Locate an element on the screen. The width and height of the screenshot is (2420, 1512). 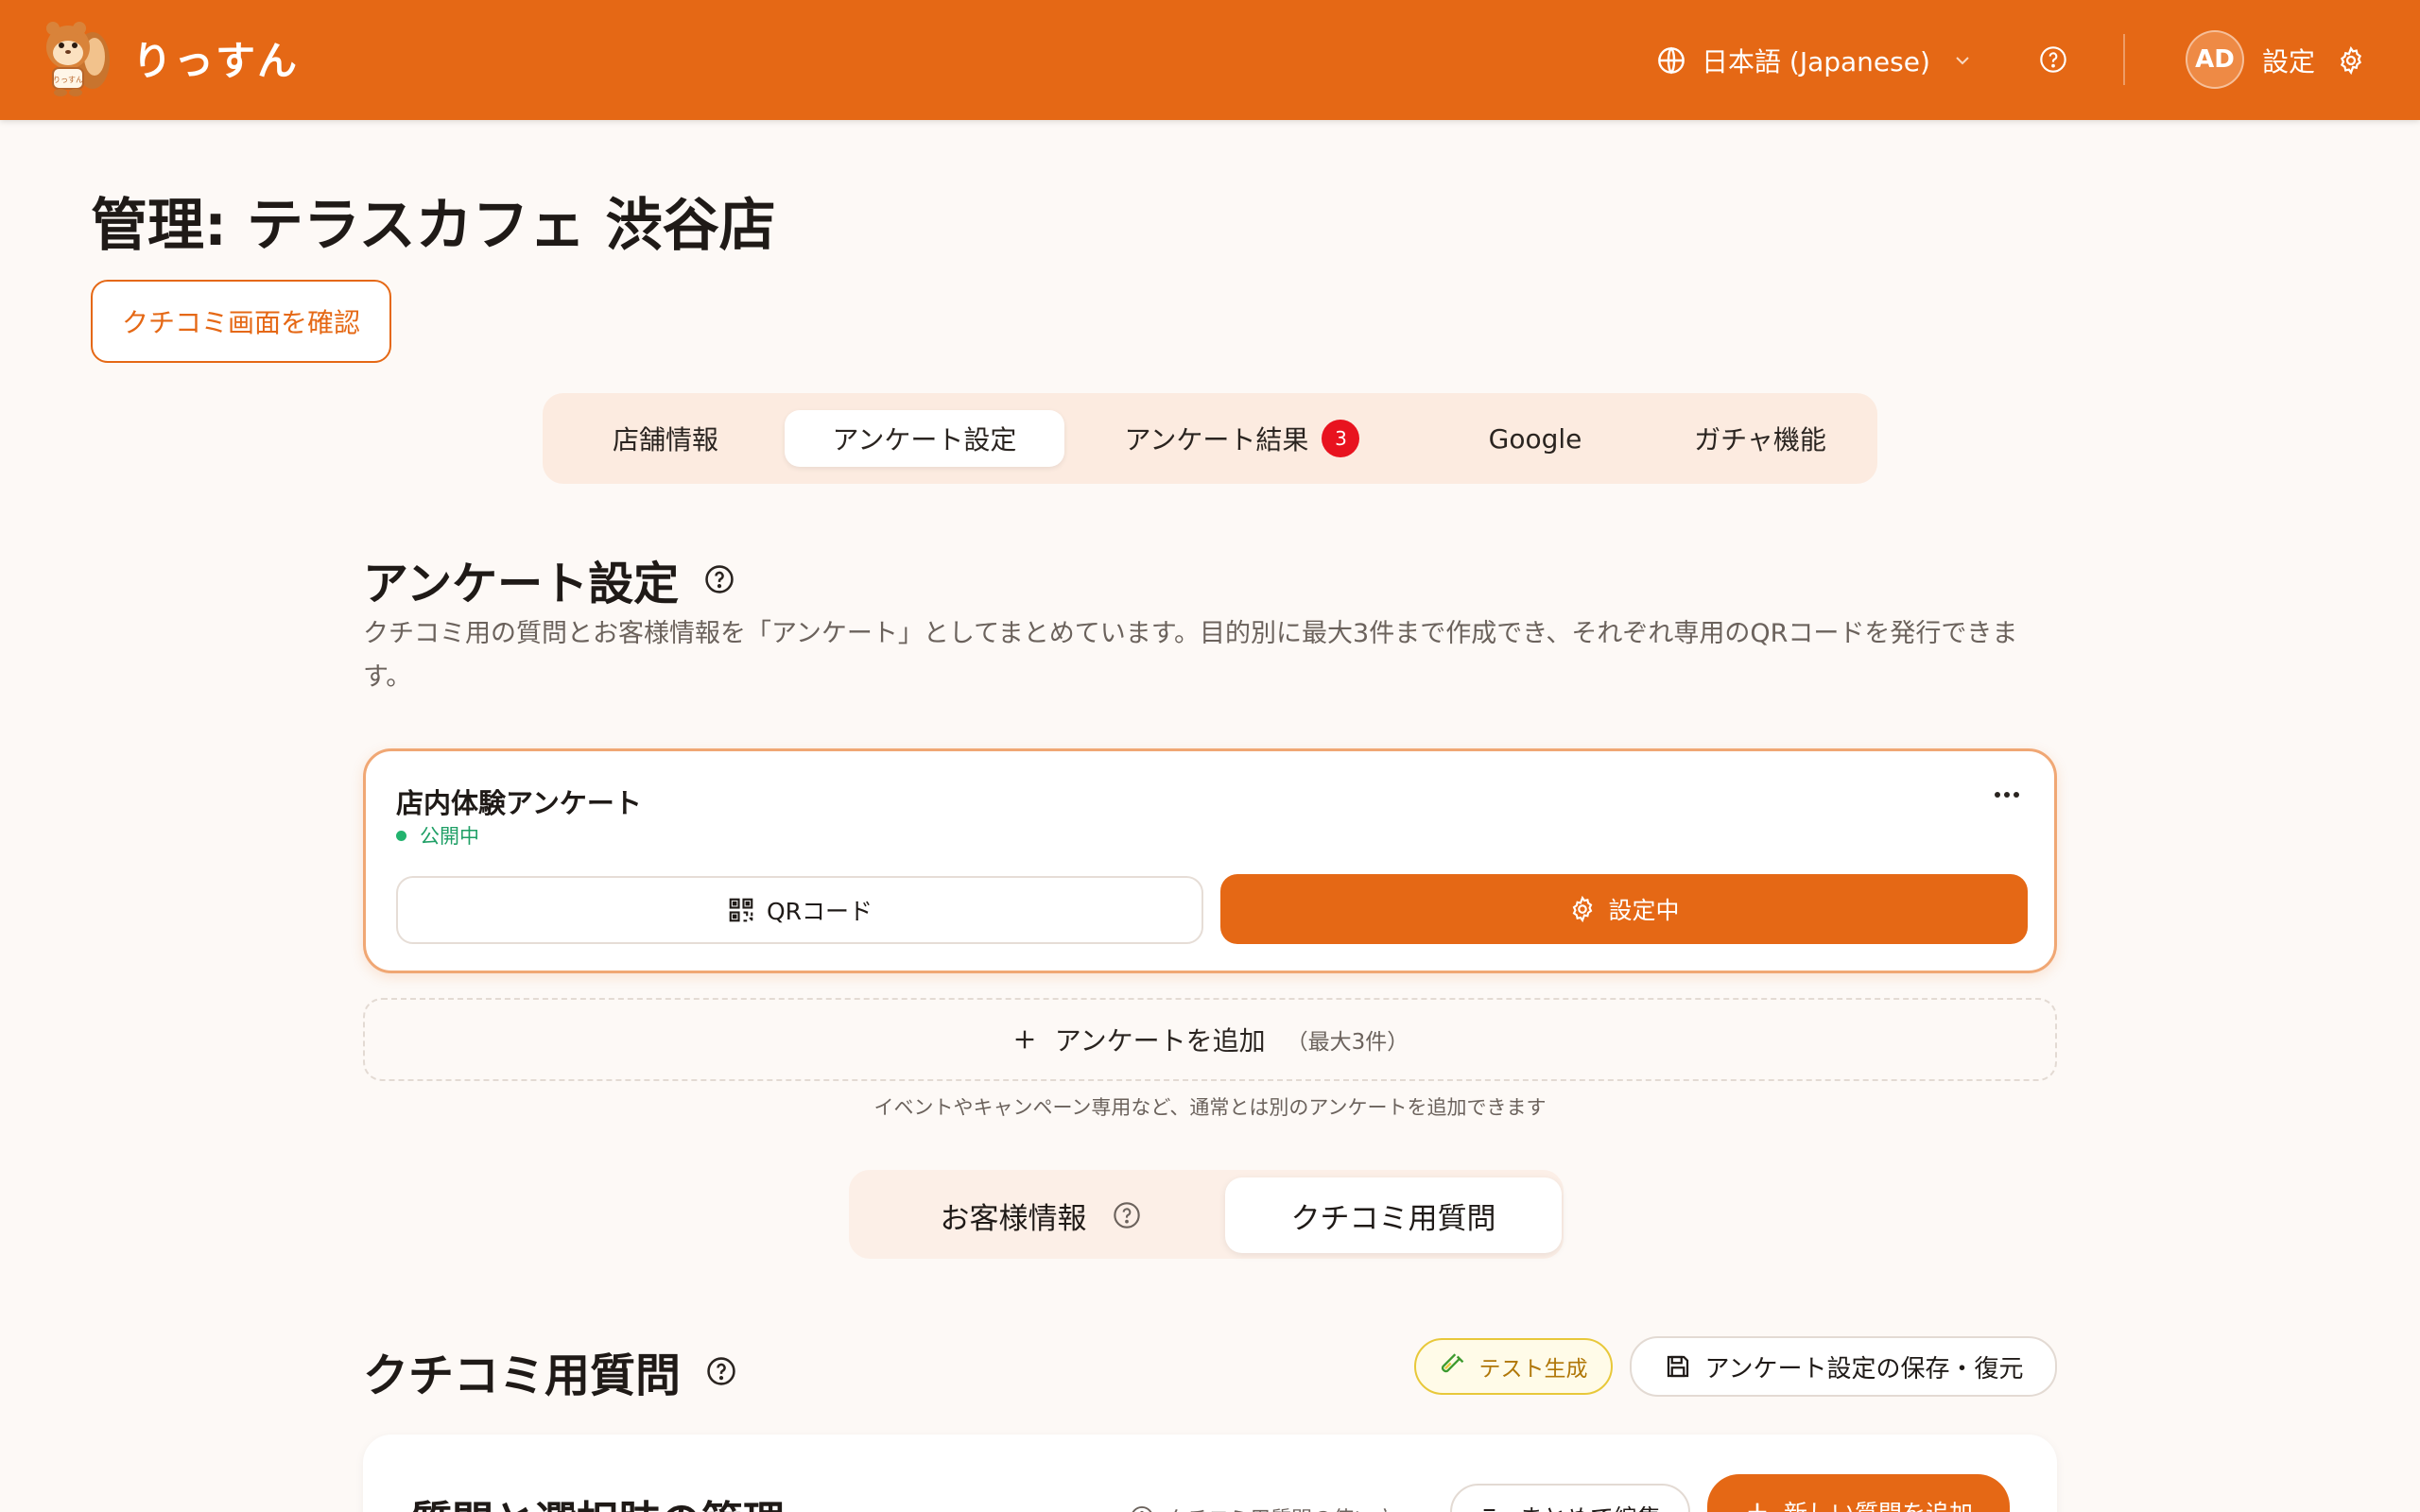
section-title-text: クチコミ用質問 is located at coordinates (522, 1375).